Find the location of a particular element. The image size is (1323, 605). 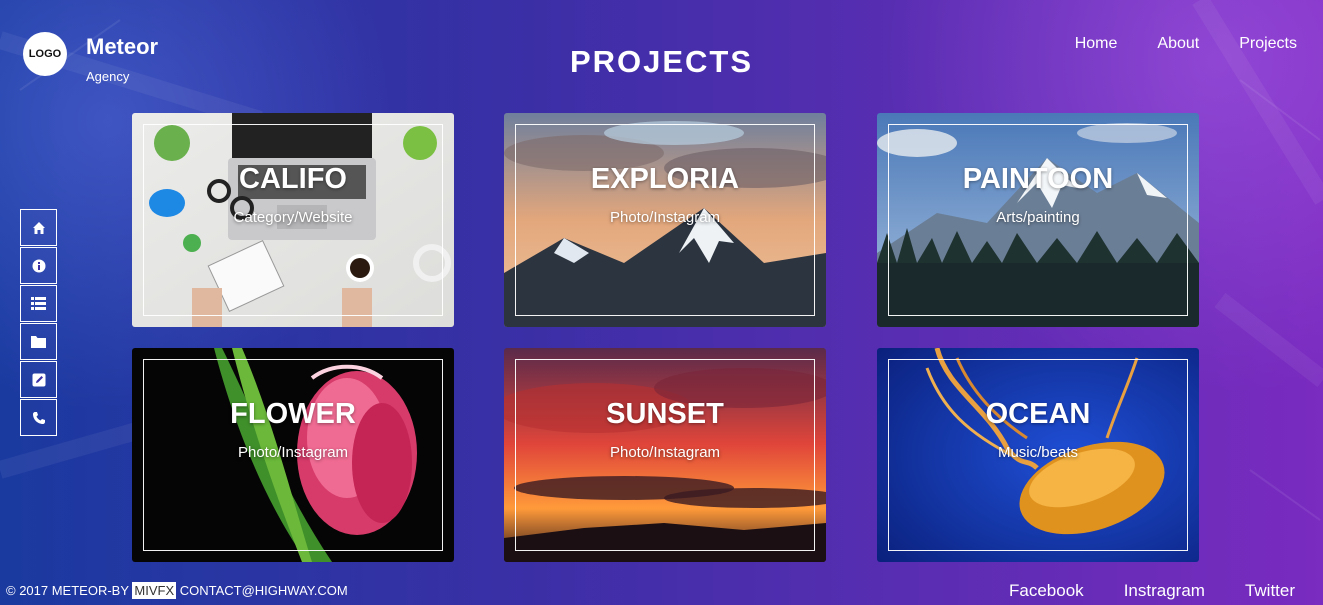

project-card-sunset: SUNSET Photo/Instagram is located at coordinates (665, 455).